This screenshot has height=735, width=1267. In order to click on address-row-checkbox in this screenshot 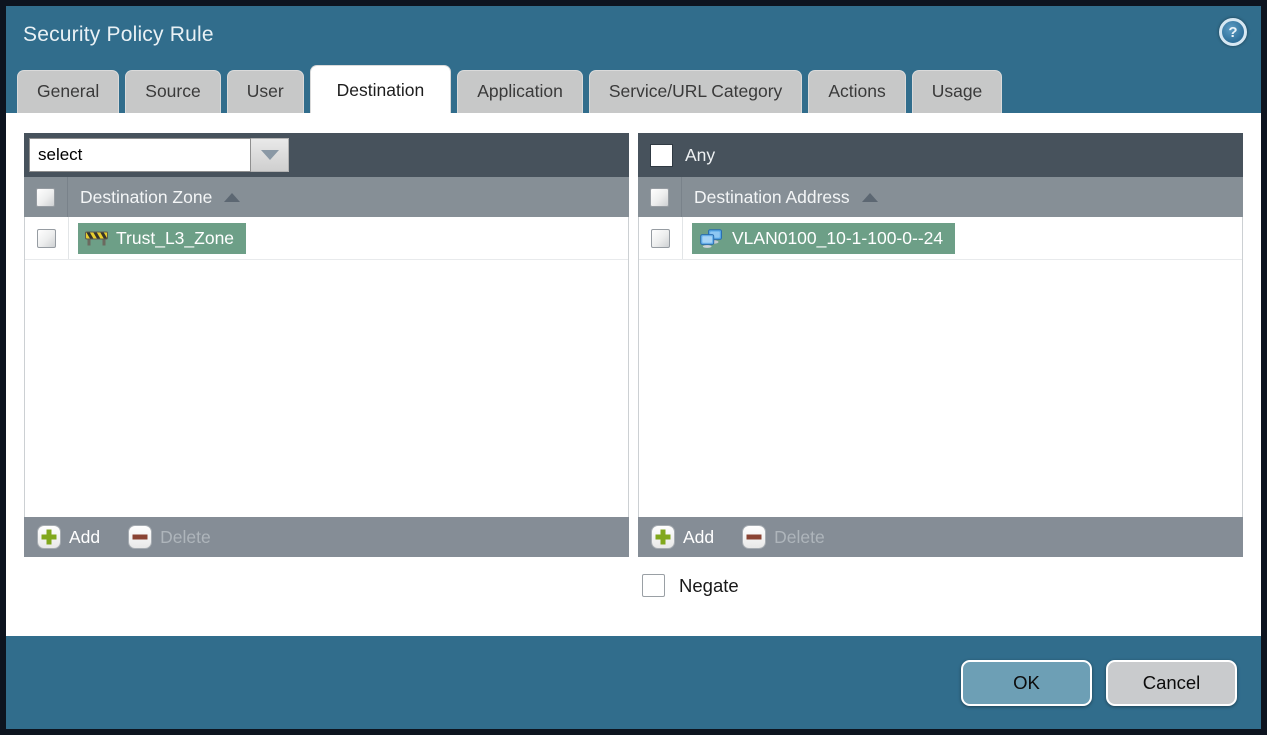, I will do `click(660, 238)`.